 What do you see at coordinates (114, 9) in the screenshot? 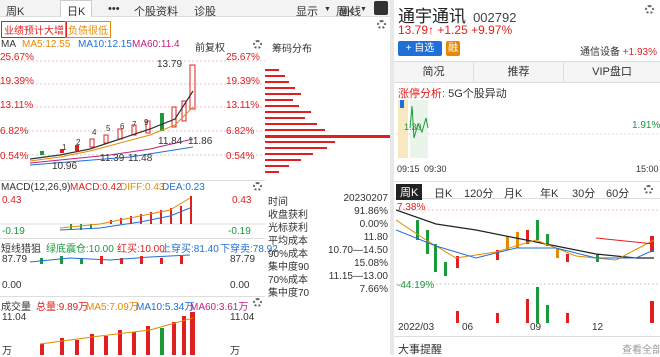
I see `more-icon: •••` at bounding box center [114, 9].